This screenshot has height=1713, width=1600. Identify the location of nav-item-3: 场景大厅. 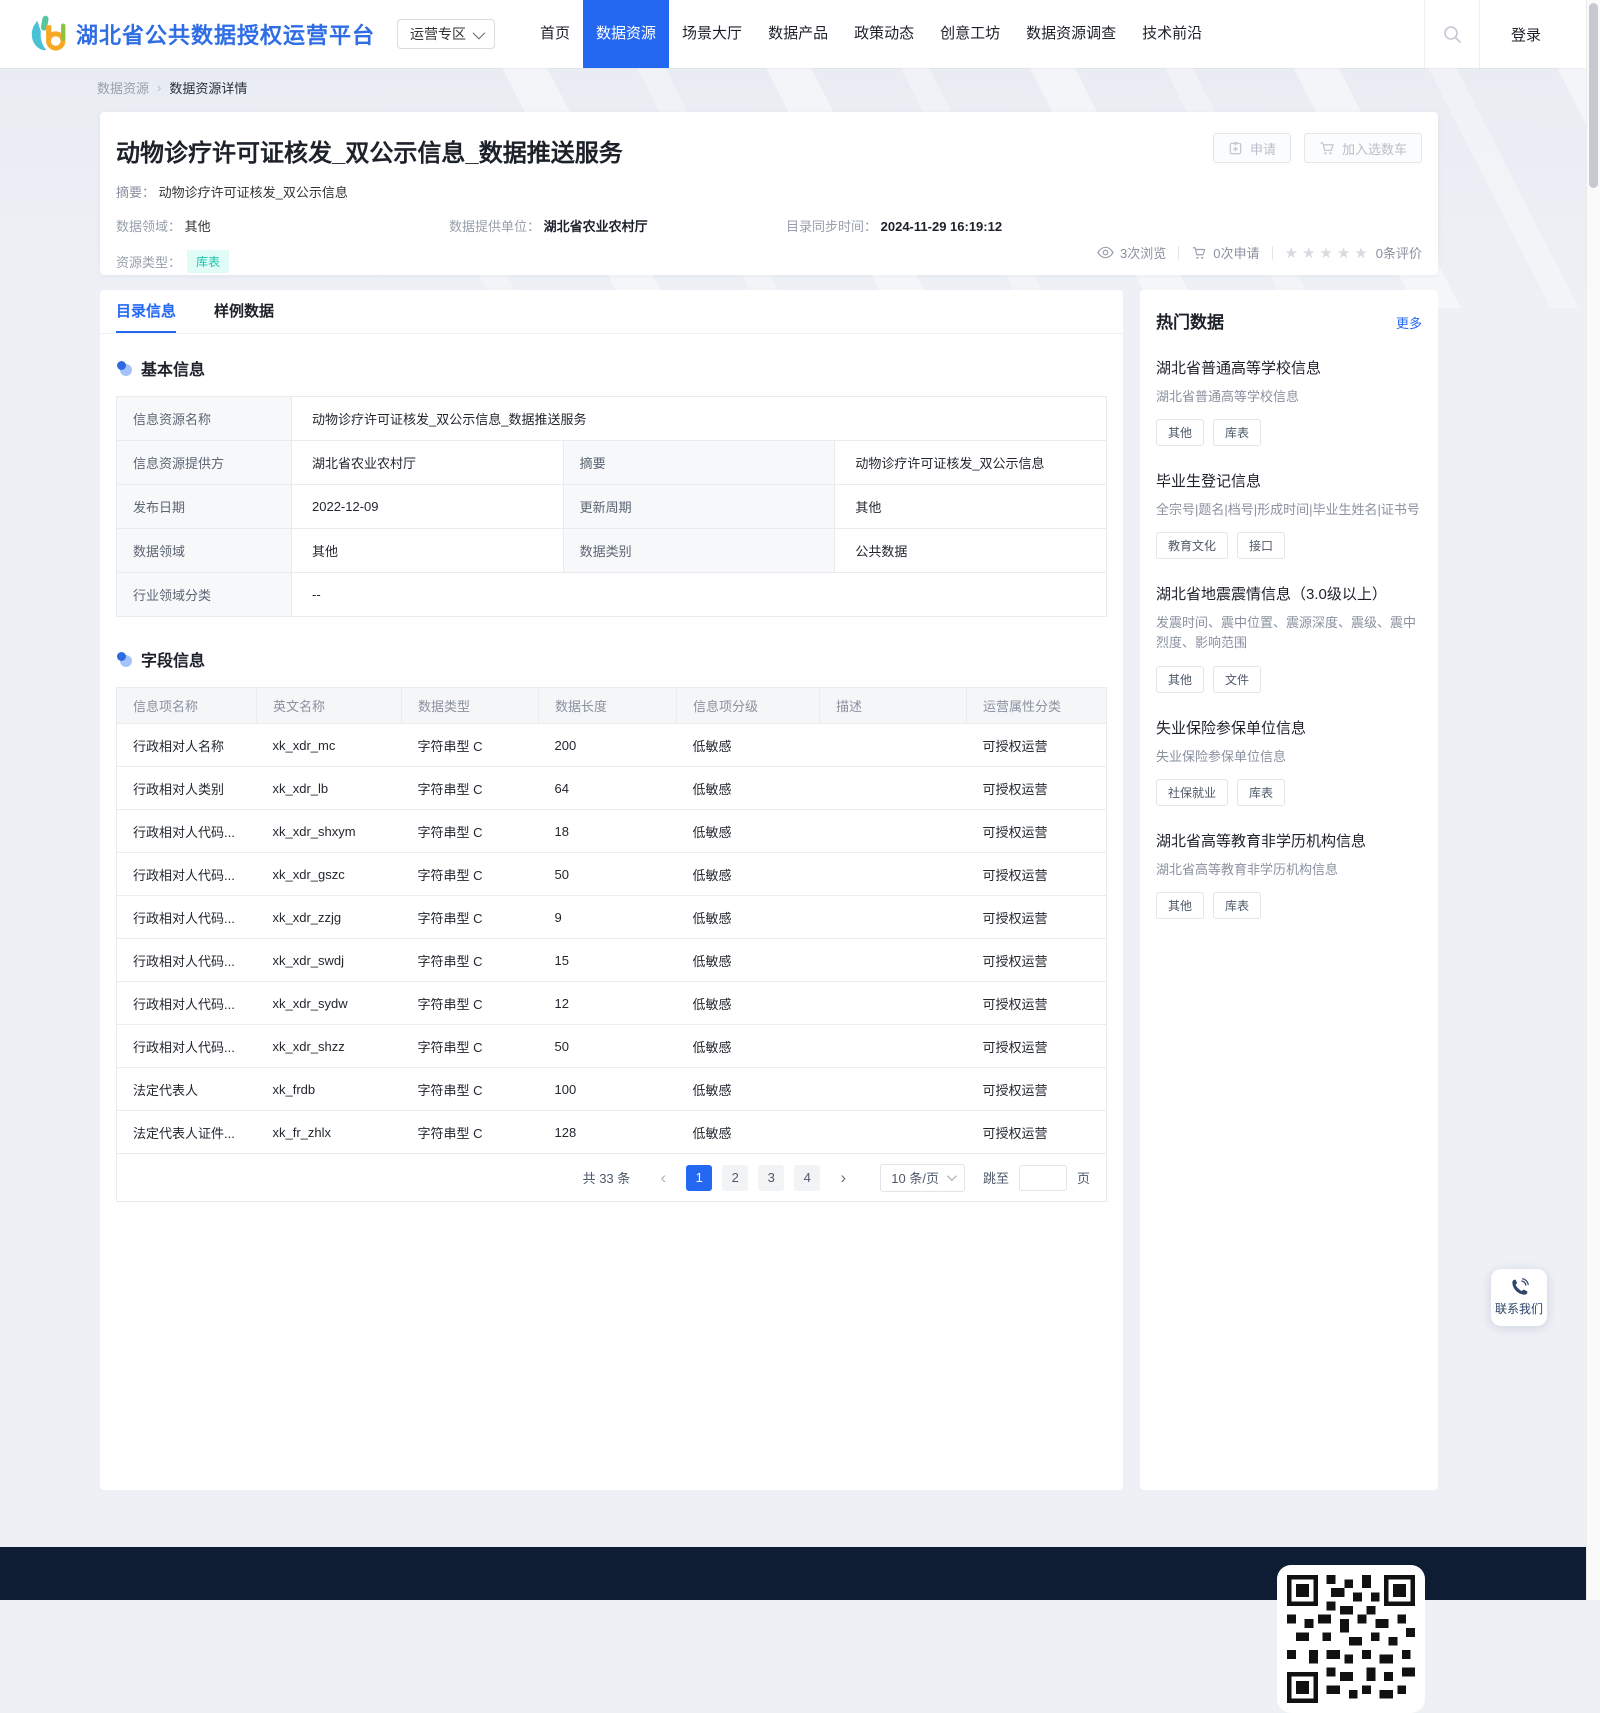
(712, 34).